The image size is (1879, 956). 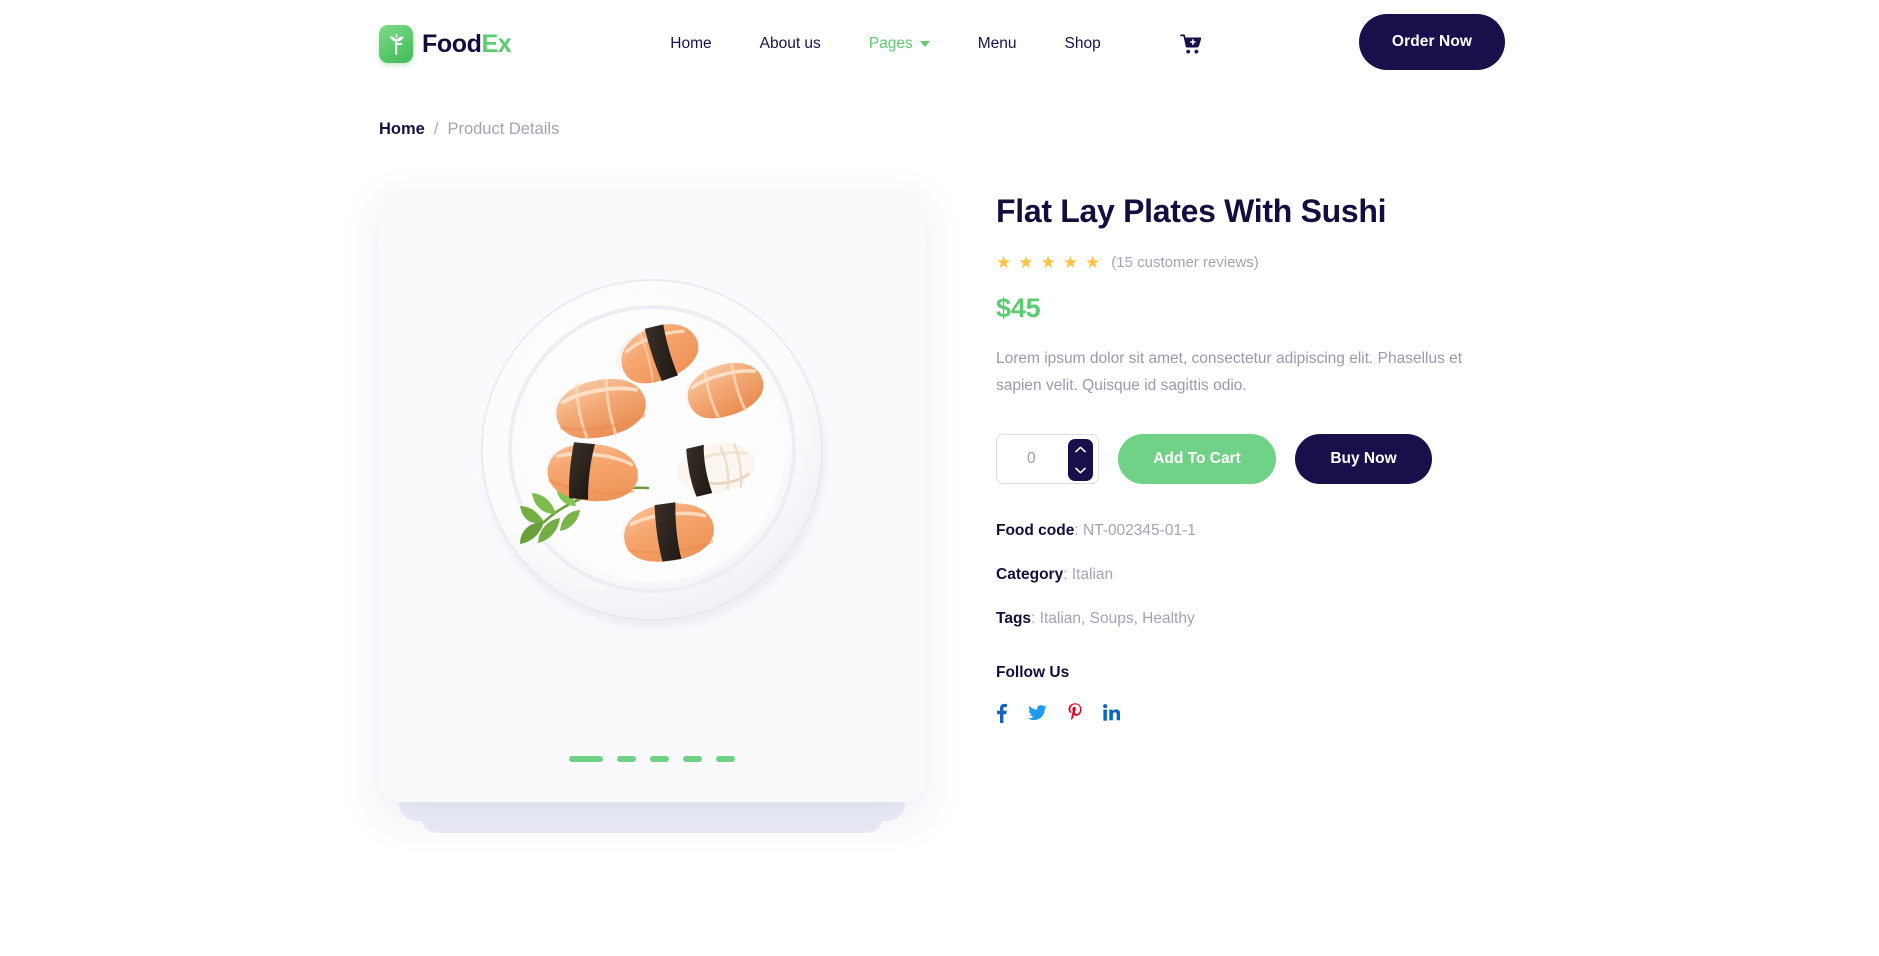 What do you see at coordinates (1135, 530) in the screenshot?
I see `meta-value-food-code: : NT-002345-01-1` at bounding box center [1135, 530].